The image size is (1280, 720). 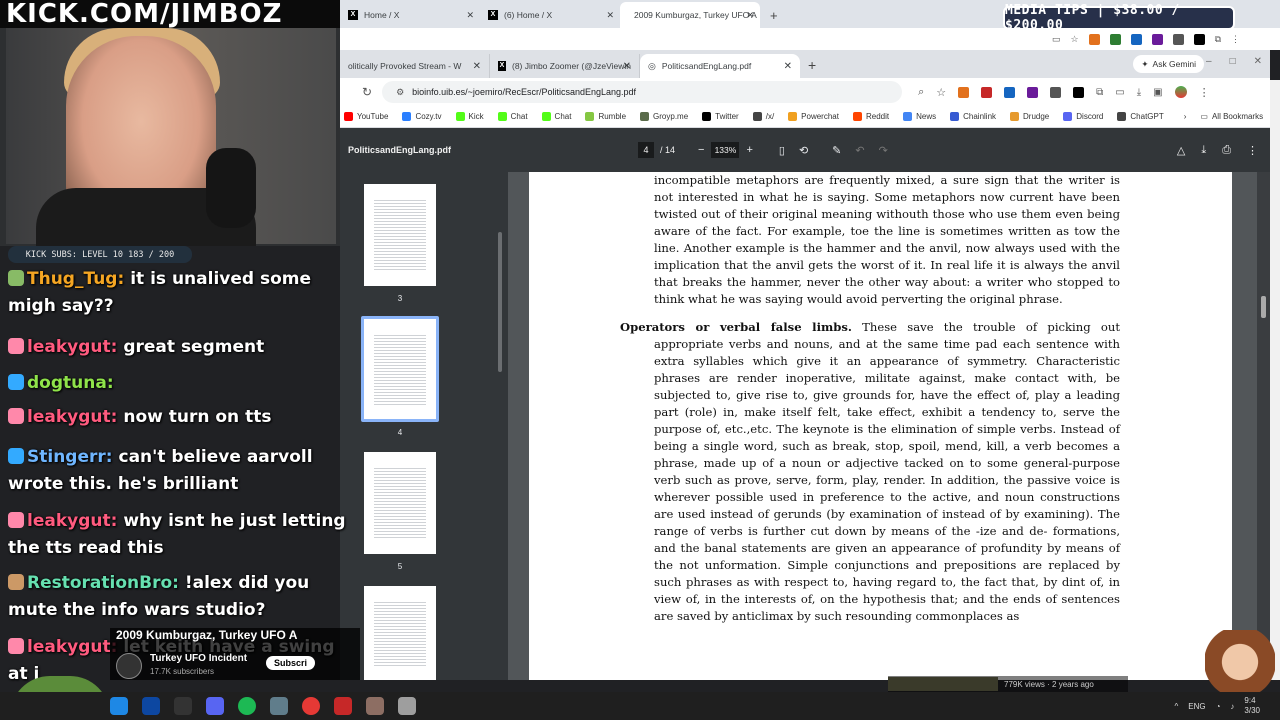 What do you see at coordinates (565, 66) in the screenshot?
I see `tab-jimbo: X (8) Jimbo Zoomer (@JzeViewin ✕` at bounding box center [565, 66].